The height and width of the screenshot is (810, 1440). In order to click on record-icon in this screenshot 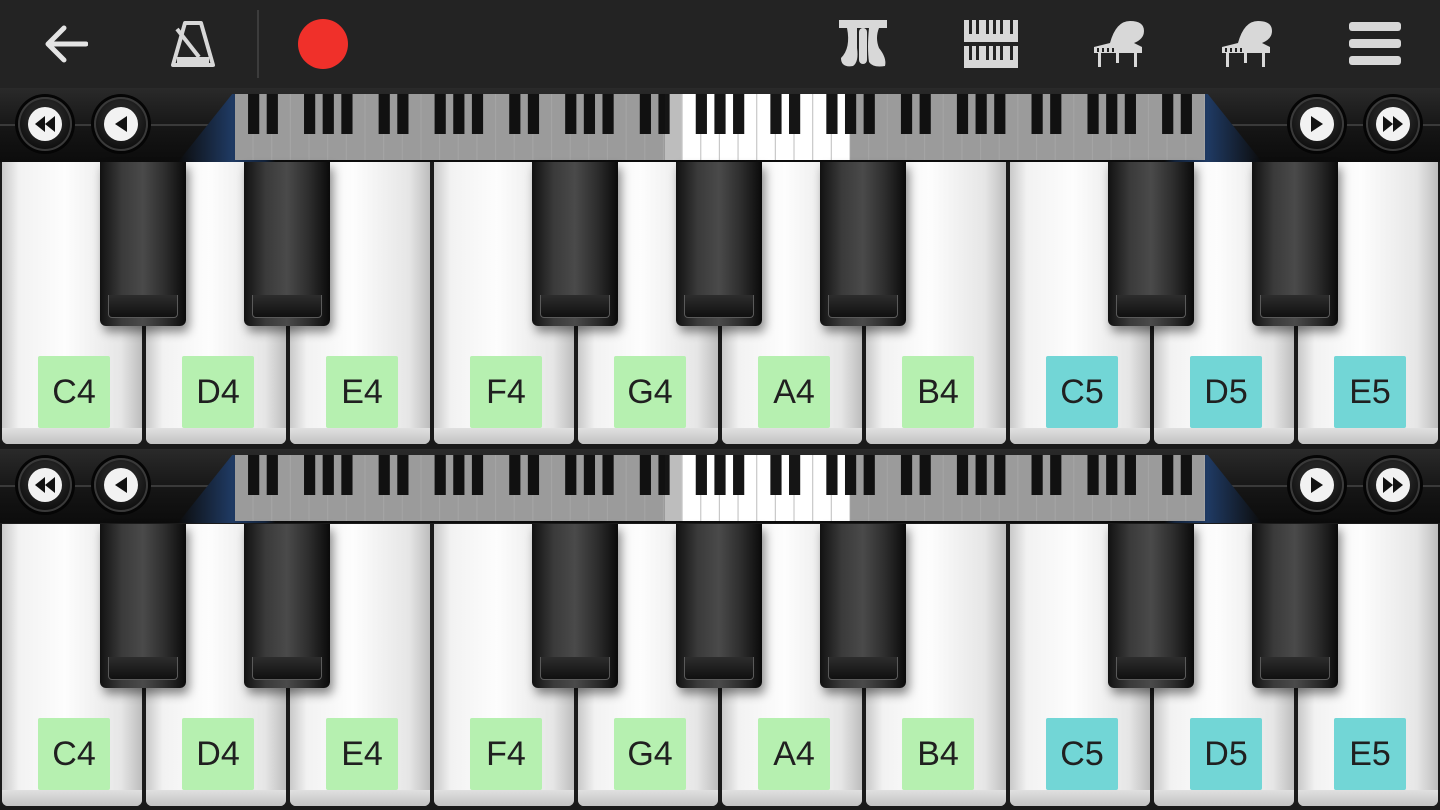, I will do `click(323, 44)`.